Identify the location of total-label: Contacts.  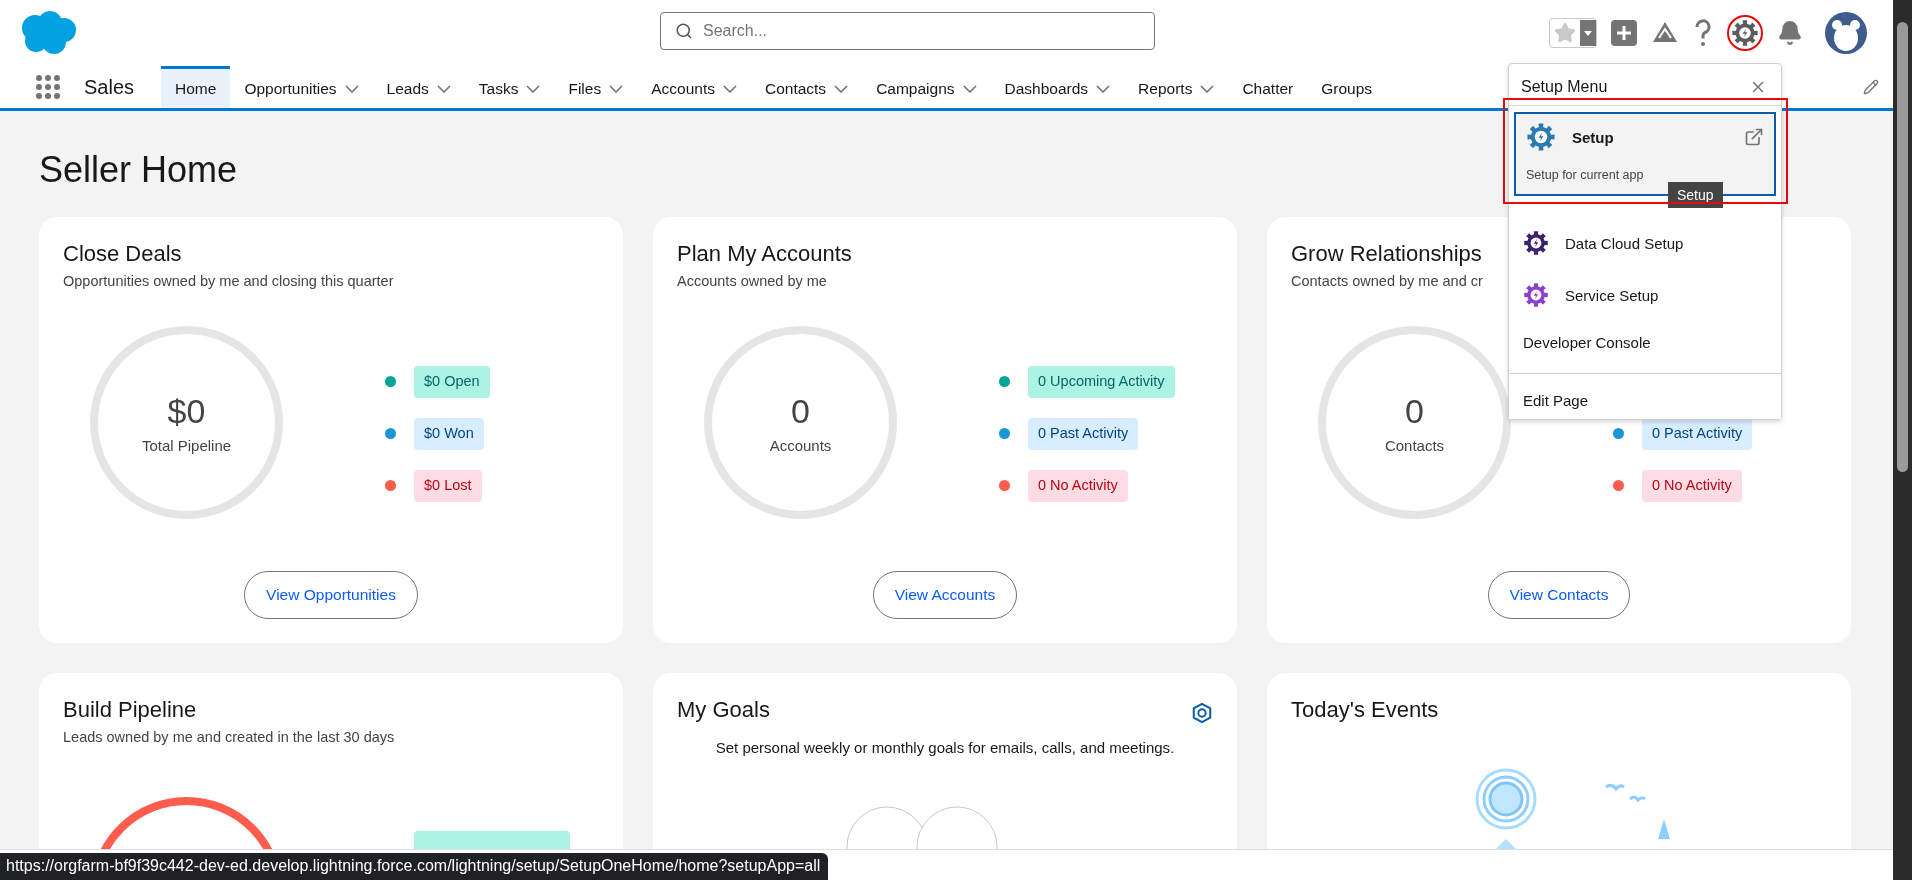
(1414, 445).